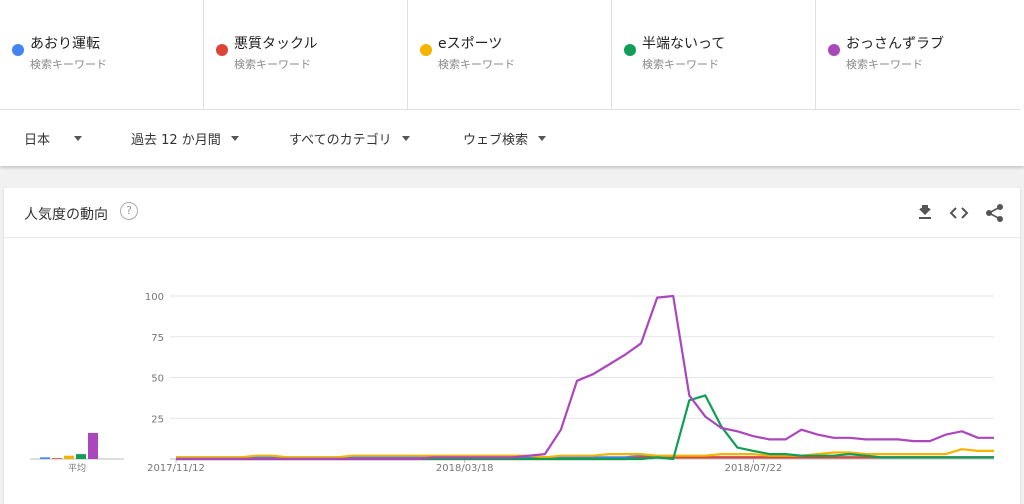  Describe the element at coordinates (176, 140) in the screenshot. I see `period-label: 過去 12 か月間` at that location.